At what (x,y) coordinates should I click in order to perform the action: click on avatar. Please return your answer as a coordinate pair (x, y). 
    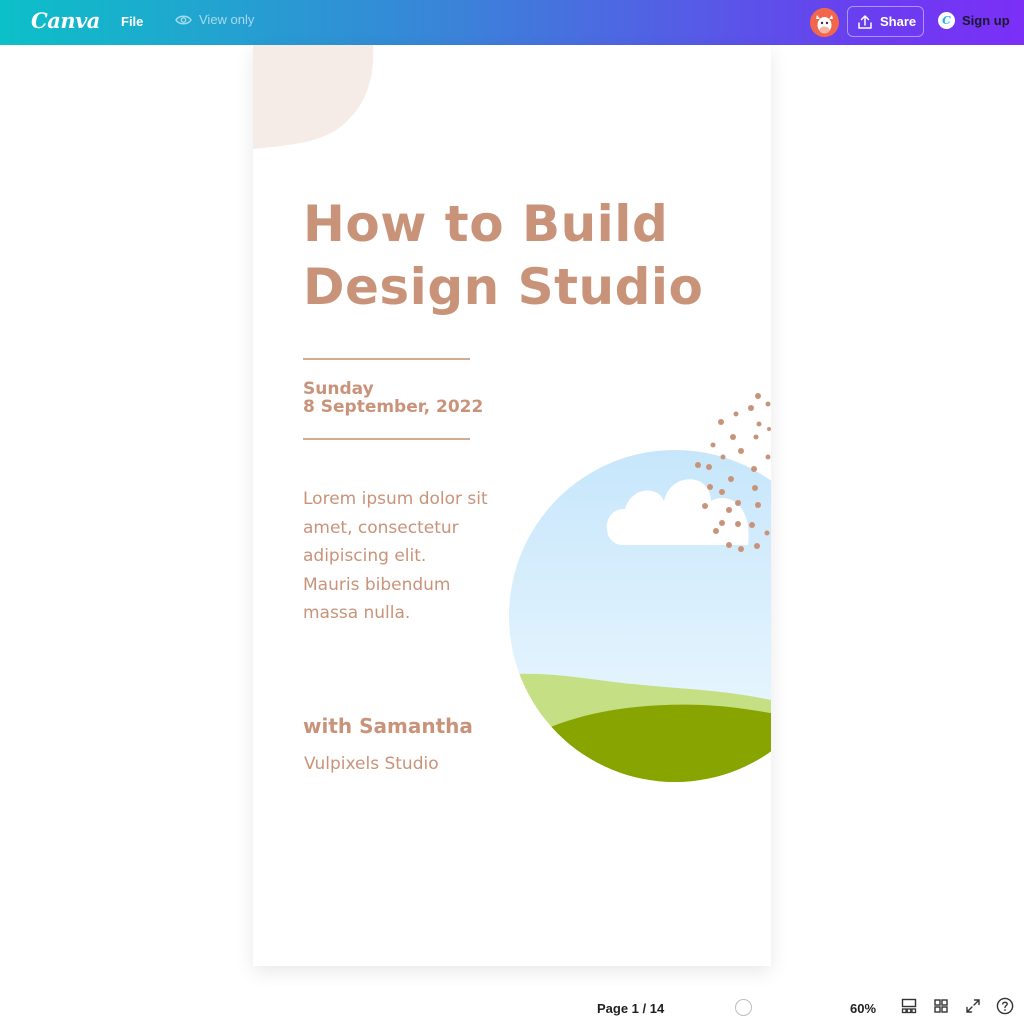
    Looking at the image, I should click on (824, 22).